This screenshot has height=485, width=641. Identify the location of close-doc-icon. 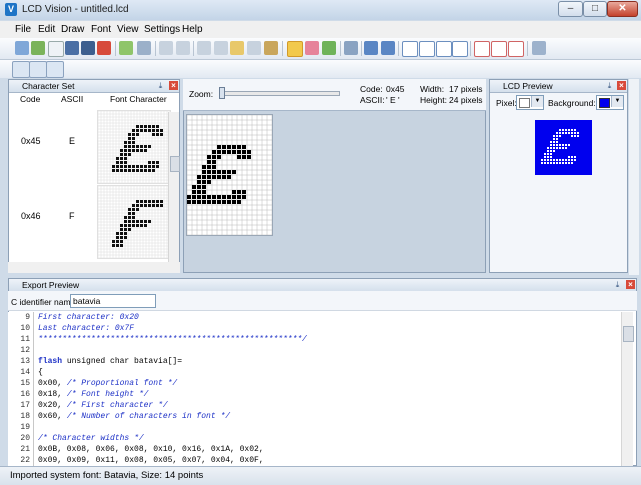
(104, 48).